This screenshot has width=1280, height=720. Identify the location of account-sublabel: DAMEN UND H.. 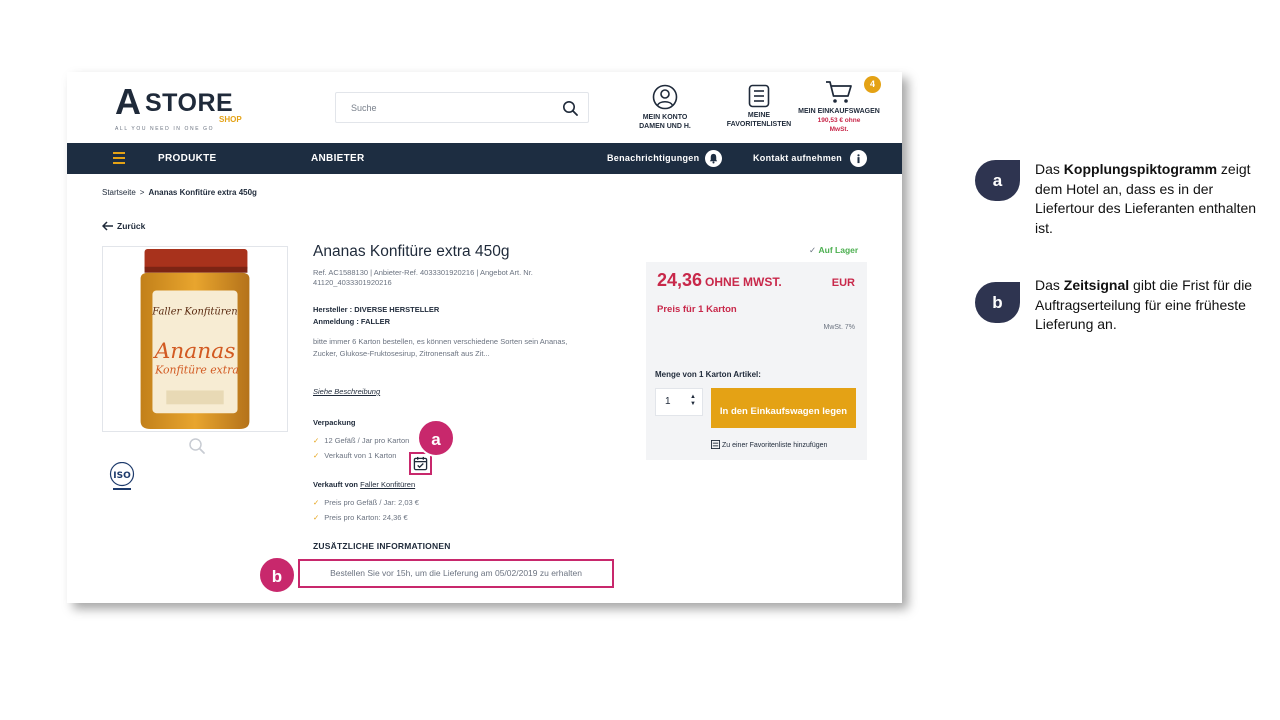
(665, 126).